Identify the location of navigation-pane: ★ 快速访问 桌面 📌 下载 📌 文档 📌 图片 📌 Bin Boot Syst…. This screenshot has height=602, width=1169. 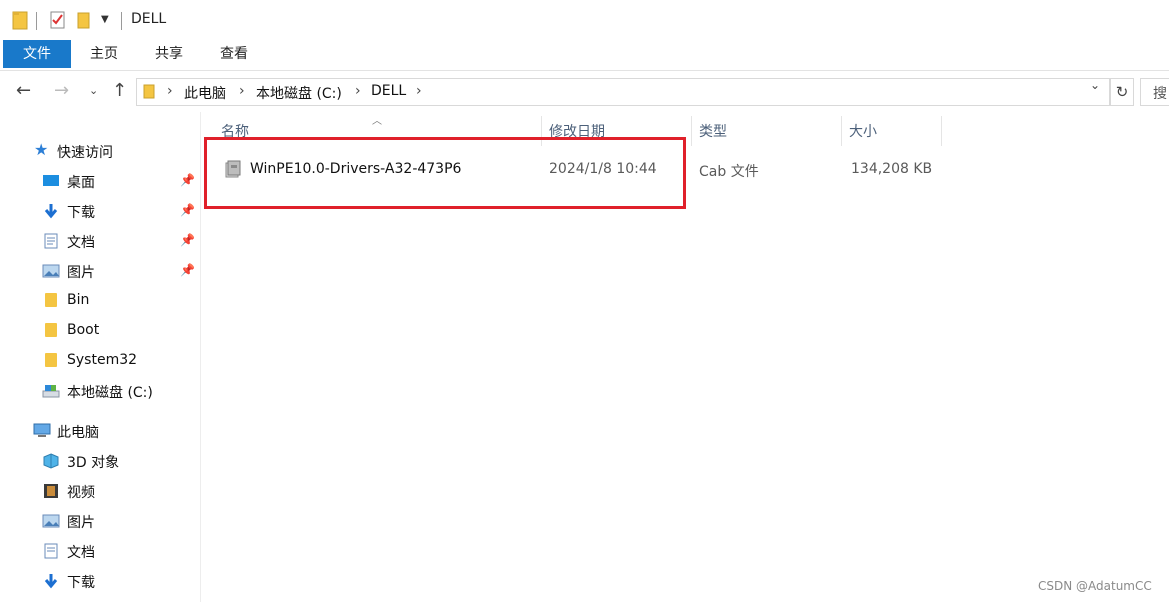
(100, 357).